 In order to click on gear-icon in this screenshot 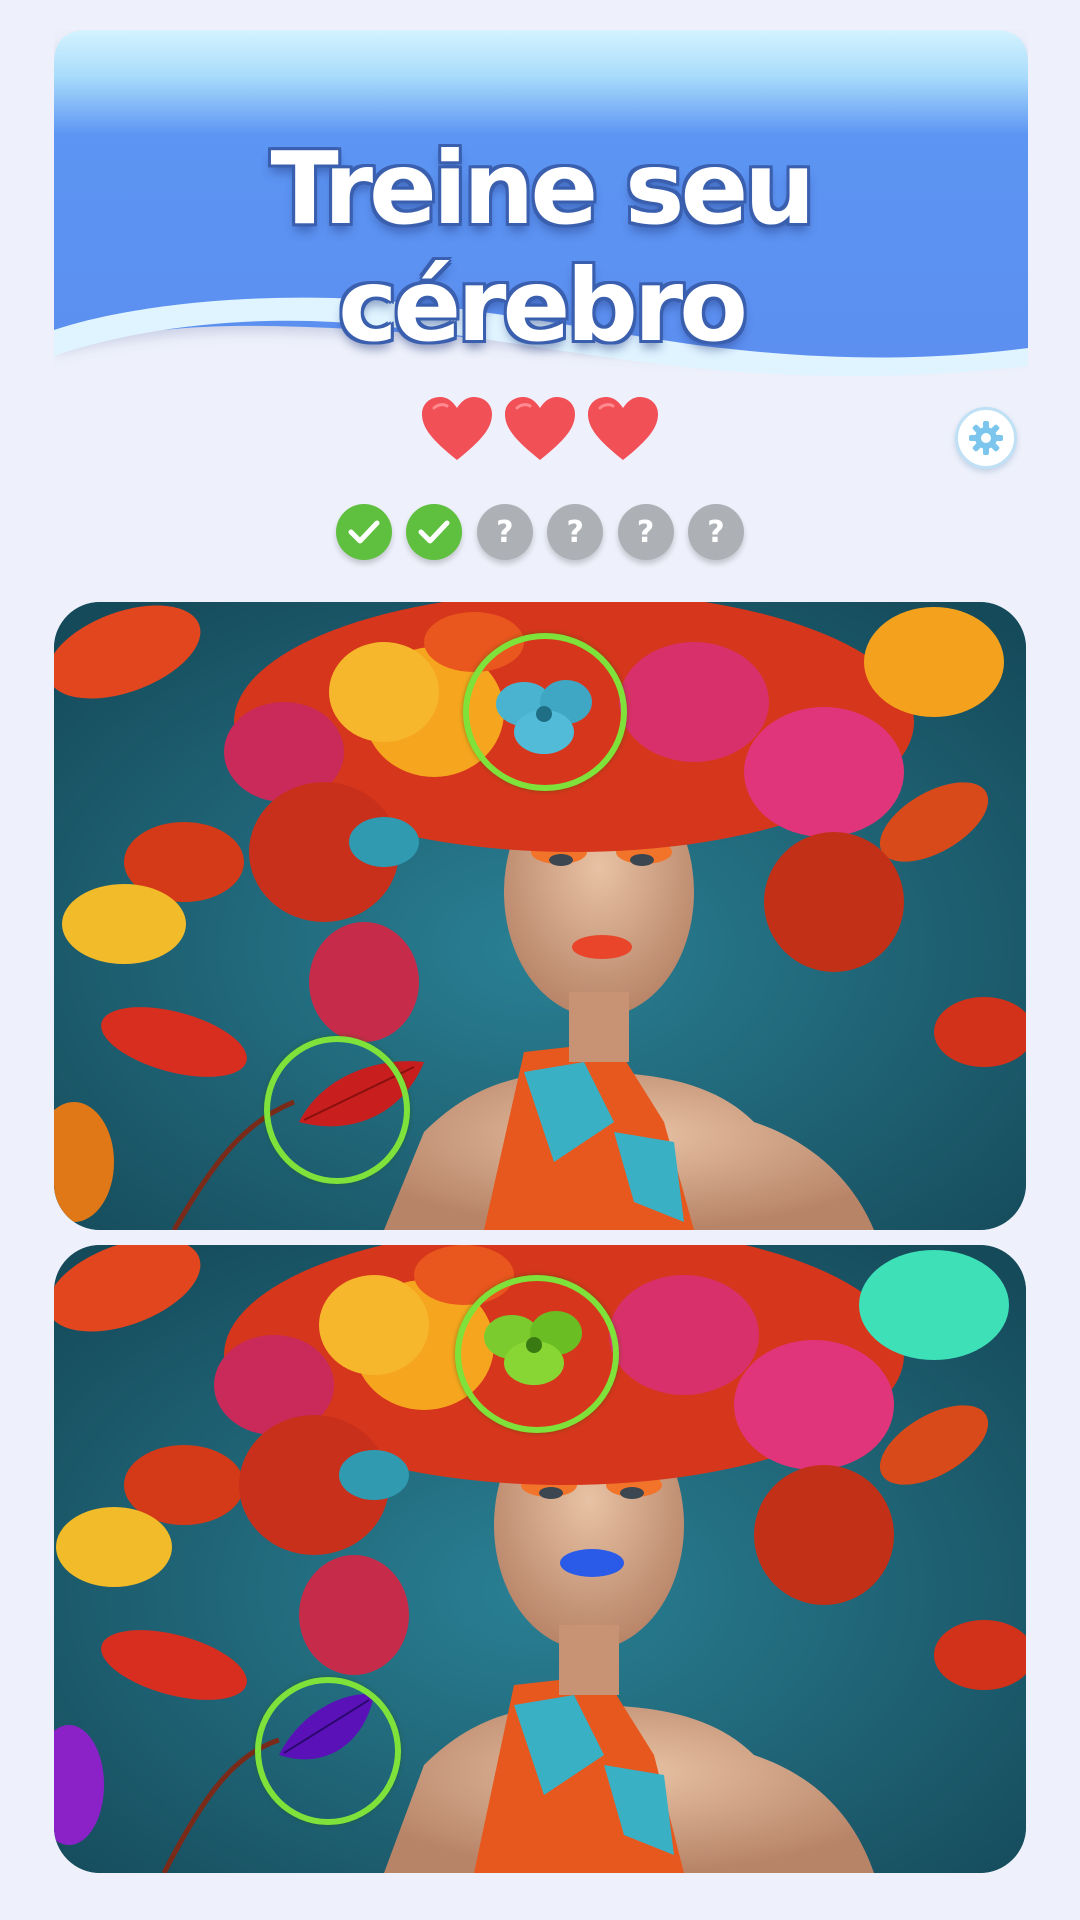, I will do `click(986, 438)`.